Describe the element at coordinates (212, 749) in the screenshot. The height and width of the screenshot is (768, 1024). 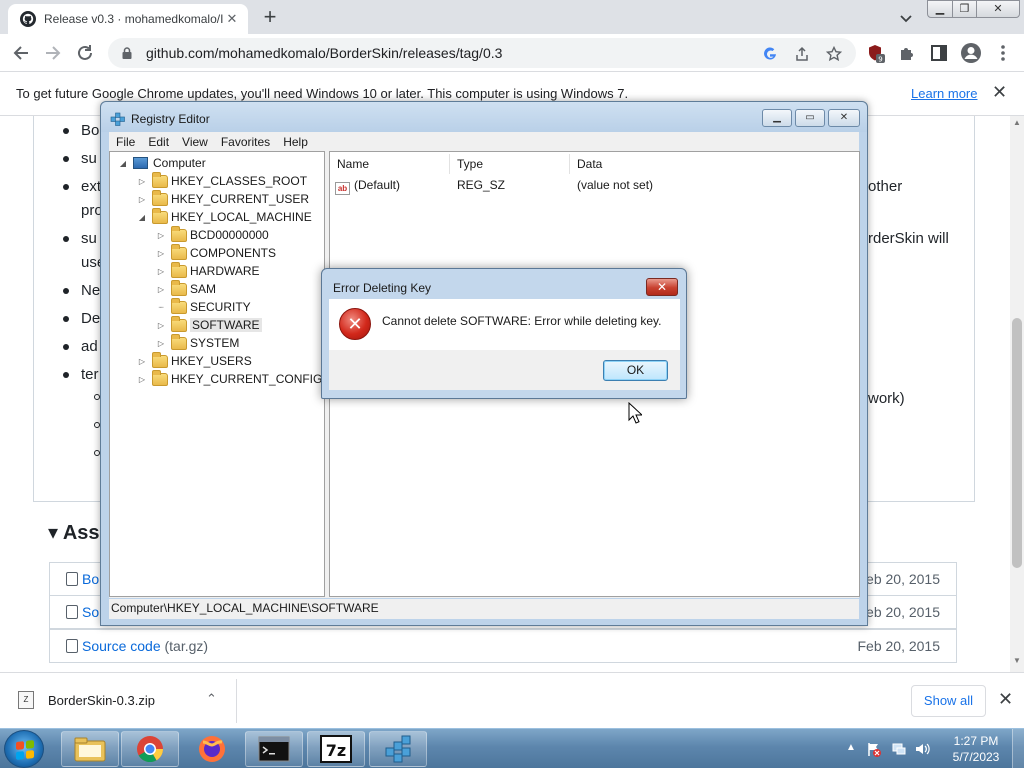
I see `taskbar-firefox-button` at that location.